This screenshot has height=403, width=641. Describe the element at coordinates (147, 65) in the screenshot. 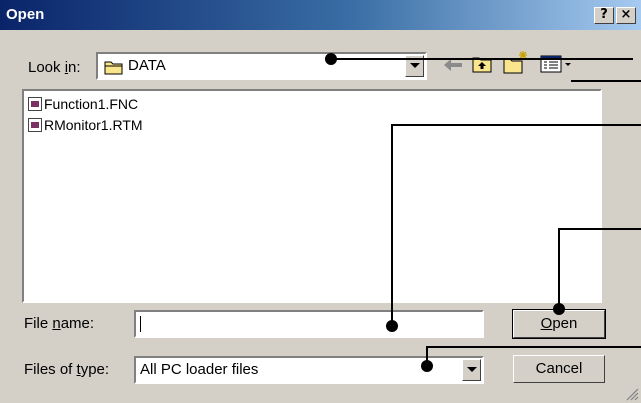

I see `look-in-value: DATA` at that location.